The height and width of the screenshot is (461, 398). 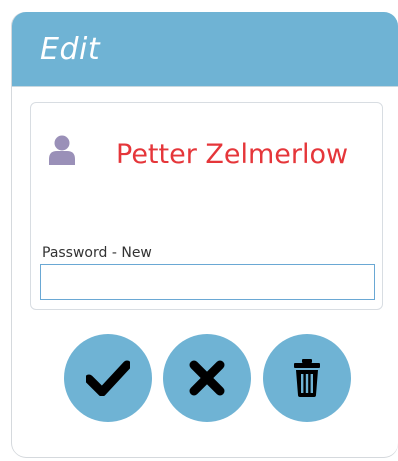 I want to click on password-input, so click(x=207, y=282).